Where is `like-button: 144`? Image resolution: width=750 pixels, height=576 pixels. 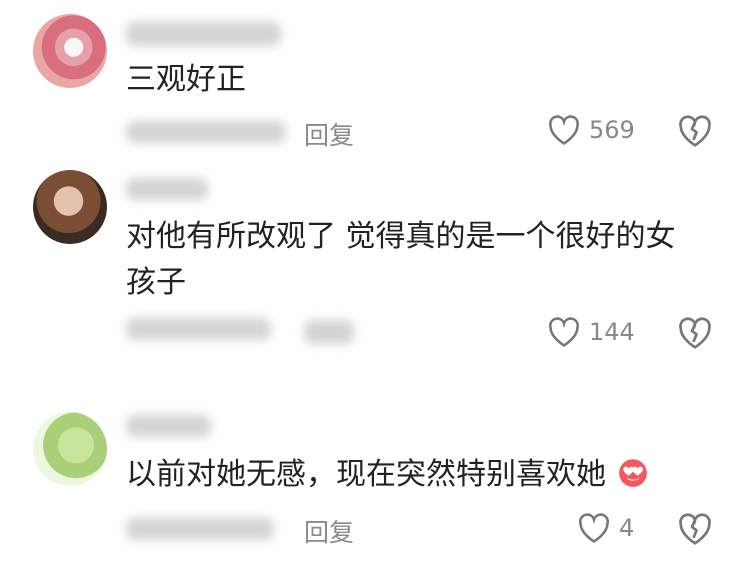
like-button: 144 is located at coordinates (591, 332).